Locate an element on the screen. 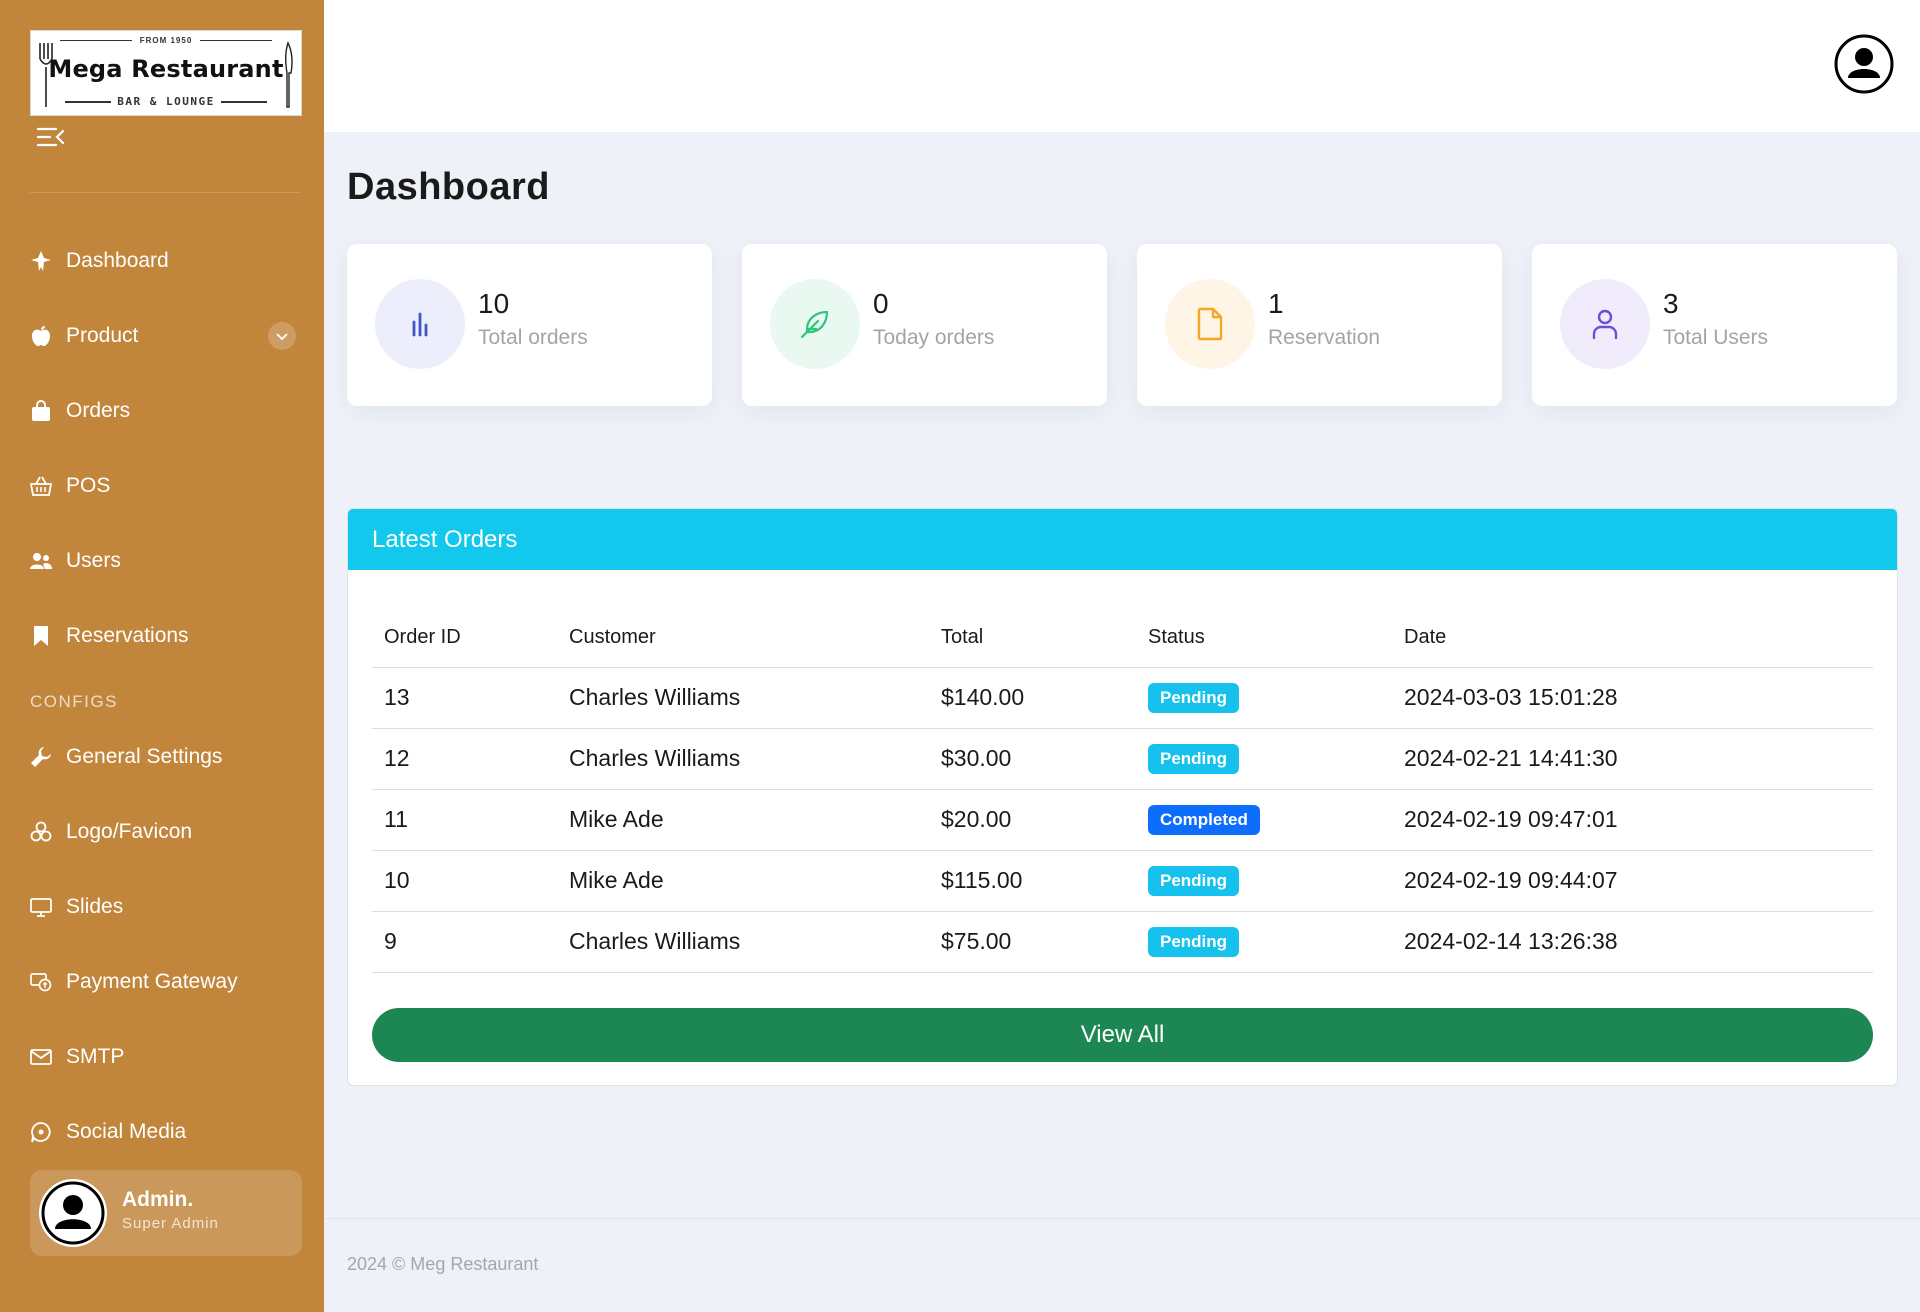 The height and width of the screenshot is (1312, 1920). sidebar-item-label: Logo/Favicon is located at coordinates (129, 831).